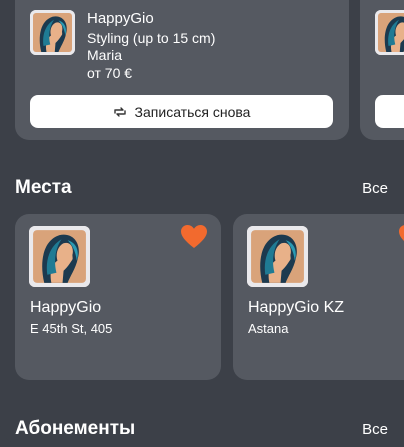 The height and width of the screenshot is (447, 404). I want to click on booking-price: от 70 €, so click(110, 73).